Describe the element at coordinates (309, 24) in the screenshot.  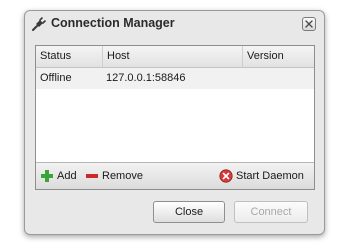
I see `close-icon` at that location.